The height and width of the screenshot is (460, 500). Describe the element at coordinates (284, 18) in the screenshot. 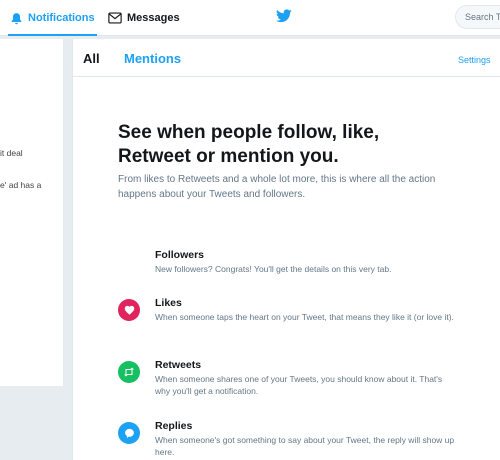

I see `twitter-bird-logo-icon` at that location.